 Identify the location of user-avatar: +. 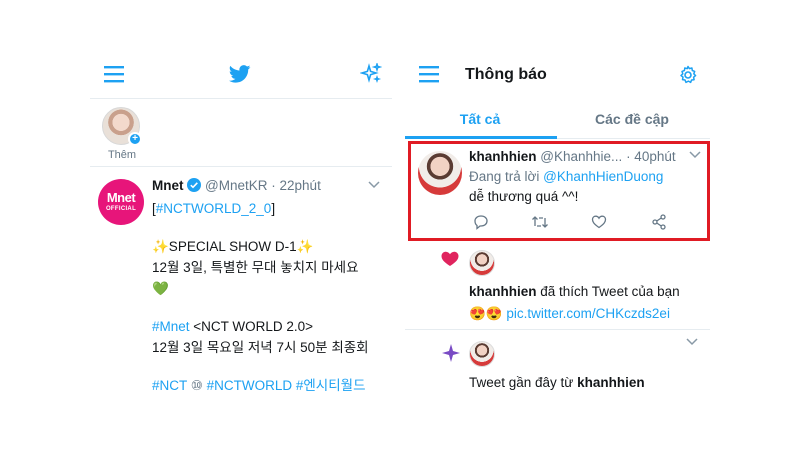
(122, 126).